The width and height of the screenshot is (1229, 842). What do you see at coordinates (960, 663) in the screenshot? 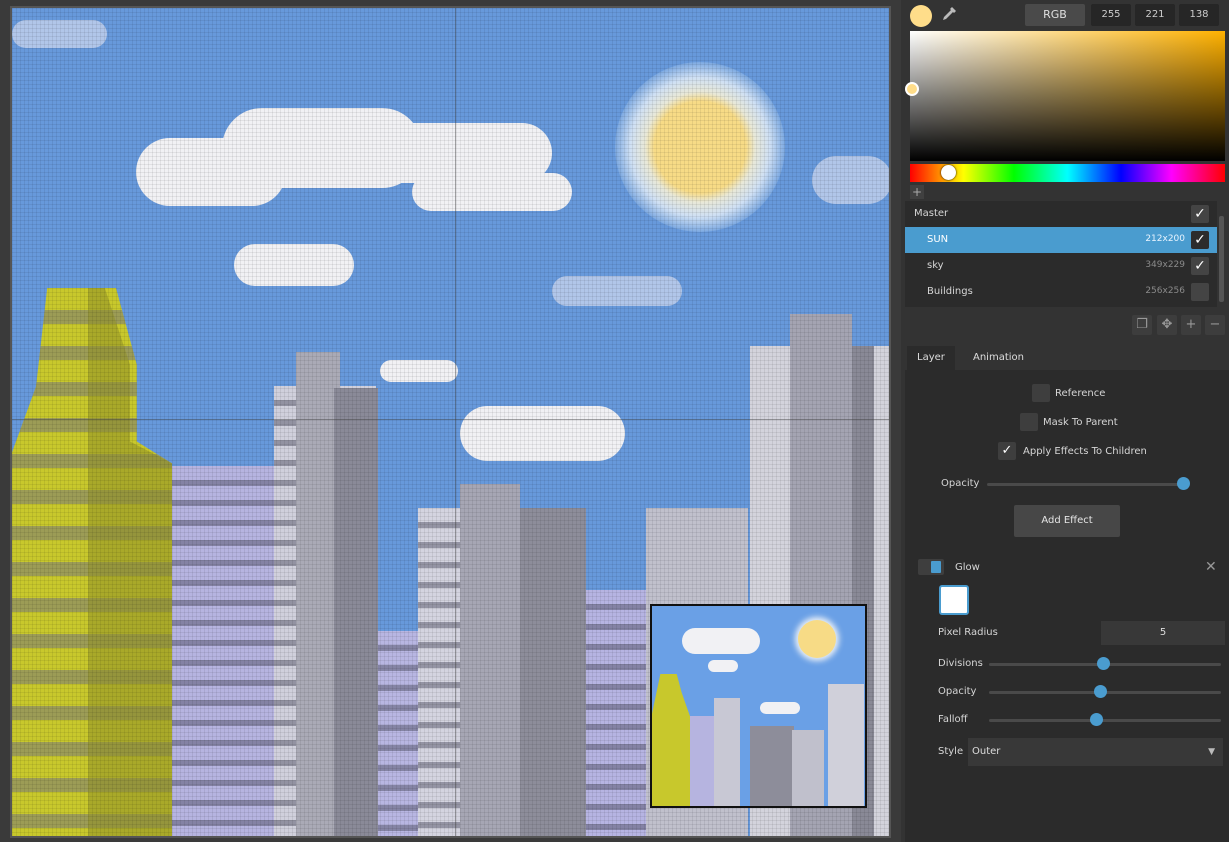
I see `divisions-label: Divisions` at bounding box center [960, 663].